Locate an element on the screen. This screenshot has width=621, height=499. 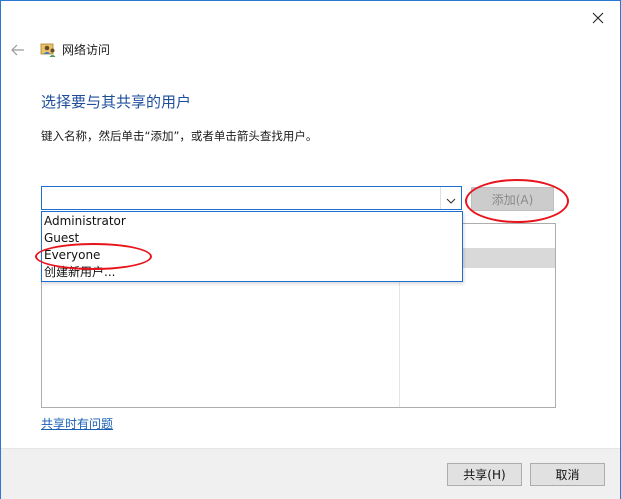
network-users-icon is located at coordinates (49, 50).